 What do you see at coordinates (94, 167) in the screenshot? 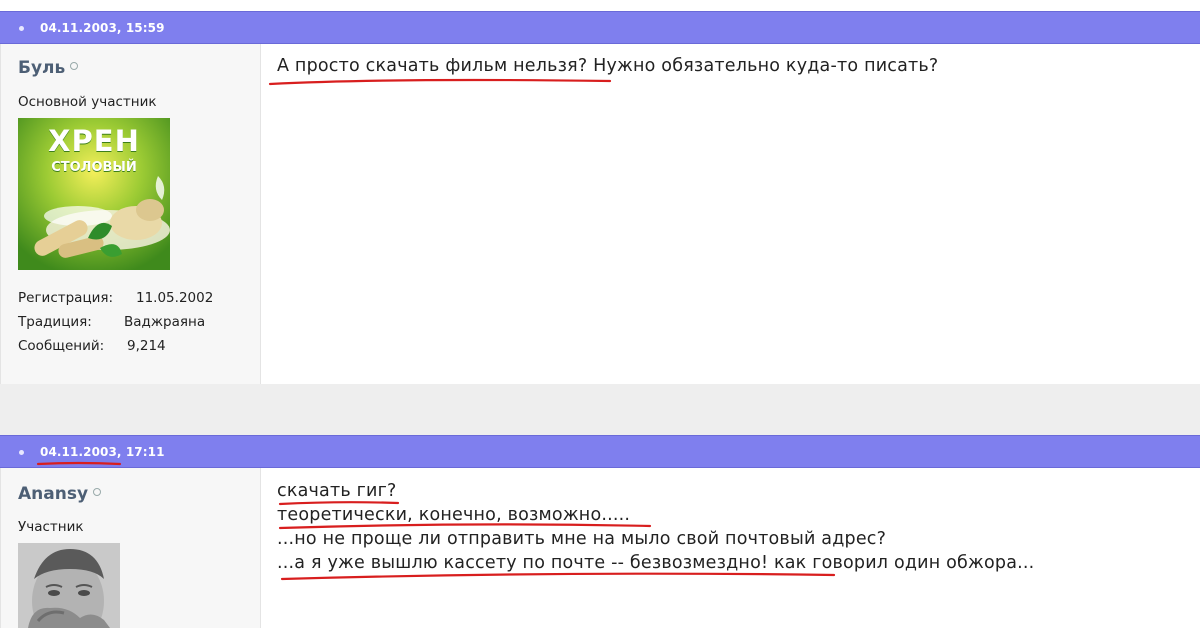
I see `avatar-subtitle: СТОЛОВЫЙ` at bounding box center [94, 167].